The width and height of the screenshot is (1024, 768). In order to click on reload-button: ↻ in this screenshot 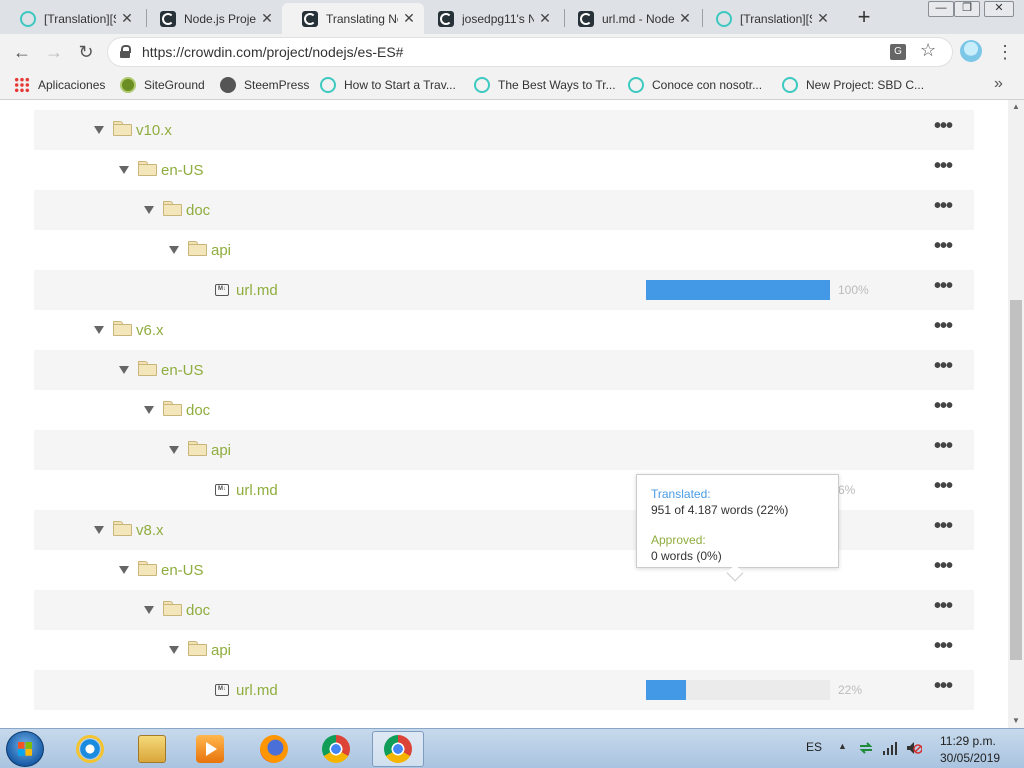, I will do `click(86, 52)`.